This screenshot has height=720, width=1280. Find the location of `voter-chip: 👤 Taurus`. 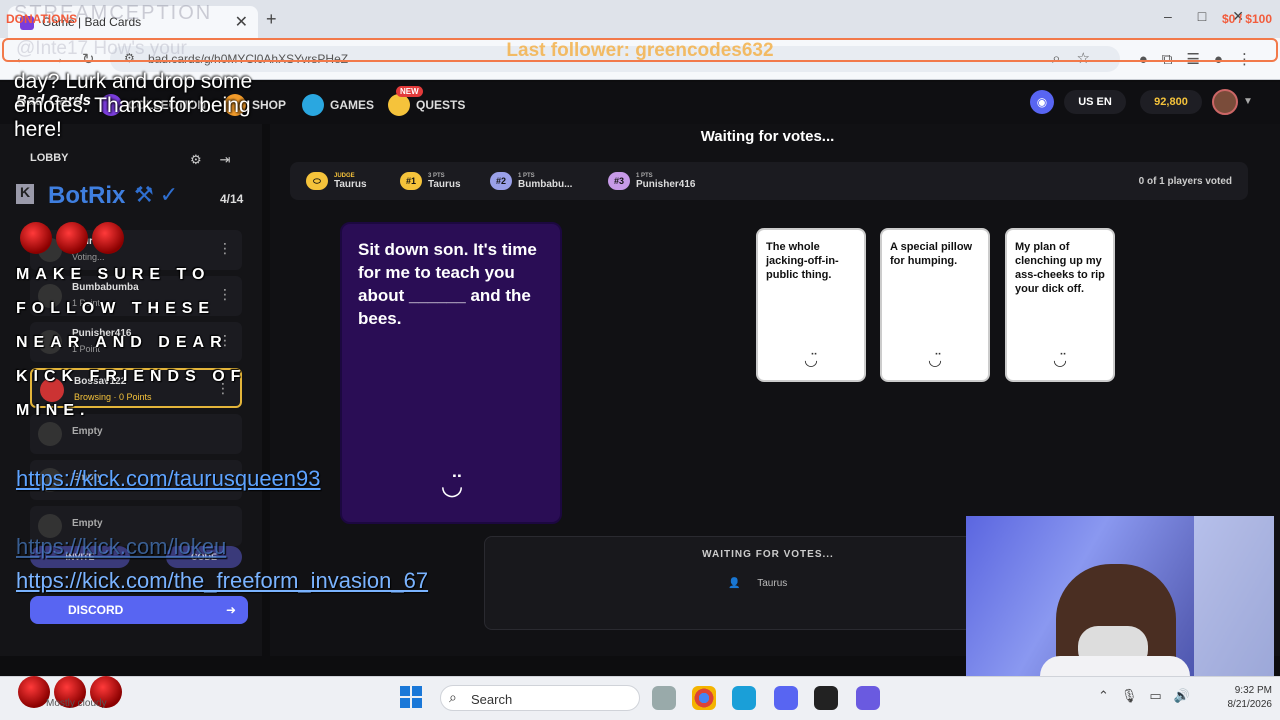

voter-chip: 👤 Taurus is located at coordinates (765, 588).